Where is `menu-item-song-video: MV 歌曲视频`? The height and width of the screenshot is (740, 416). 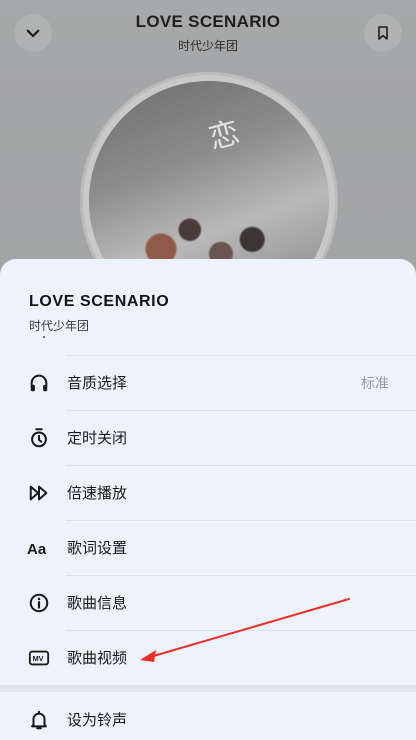
menu-item-song-video: MV 歌曲视频 is located at coordinates (208, 657).